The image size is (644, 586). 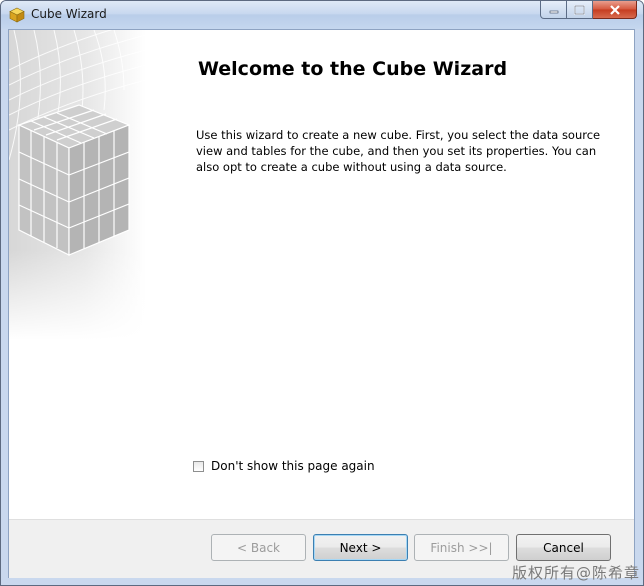 I want to click on caption-buttons, so click(x=588, y=11).